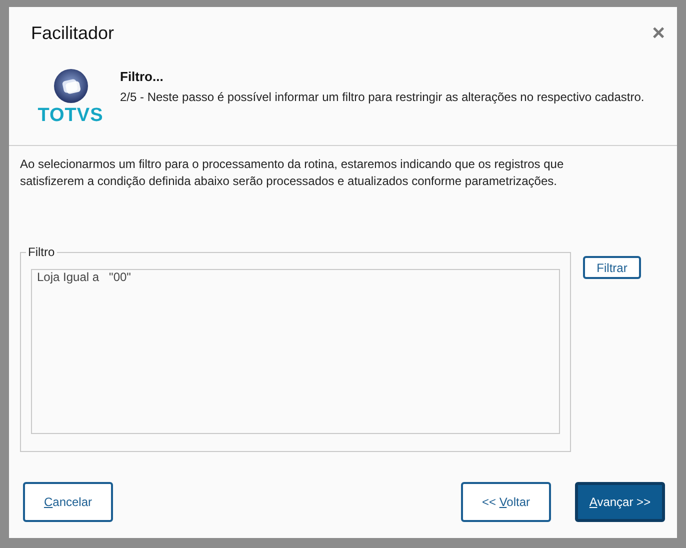  Describe the element at coordinates (292, 173) in the screenshot. I see `intro-text: Ao selecionarmos um filtro para o processamento da rotina, estaremos indicando que os registros que satisfizerem a condição definida abaixo serão processados e atualizados conforme parametrizações.` at that location.